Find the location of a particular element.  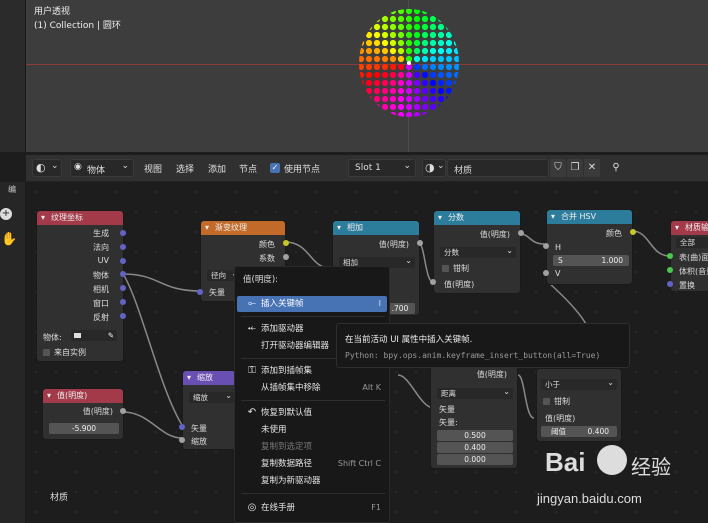

math-mode-dropdown: 分数 is located at coordinates (478, 251).